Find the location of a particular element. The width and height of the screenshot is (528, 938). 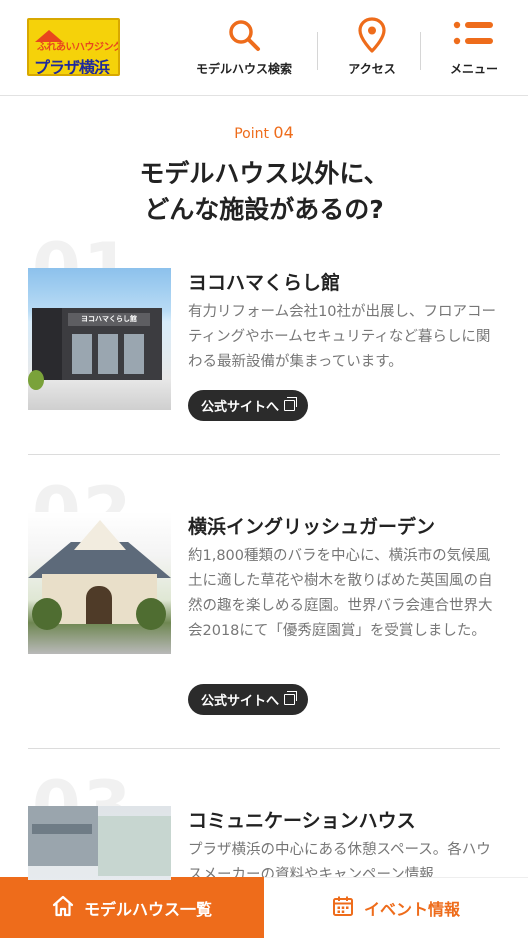

photo-sign: ヨコハマくらし館 is located at coordinates (109, 319).